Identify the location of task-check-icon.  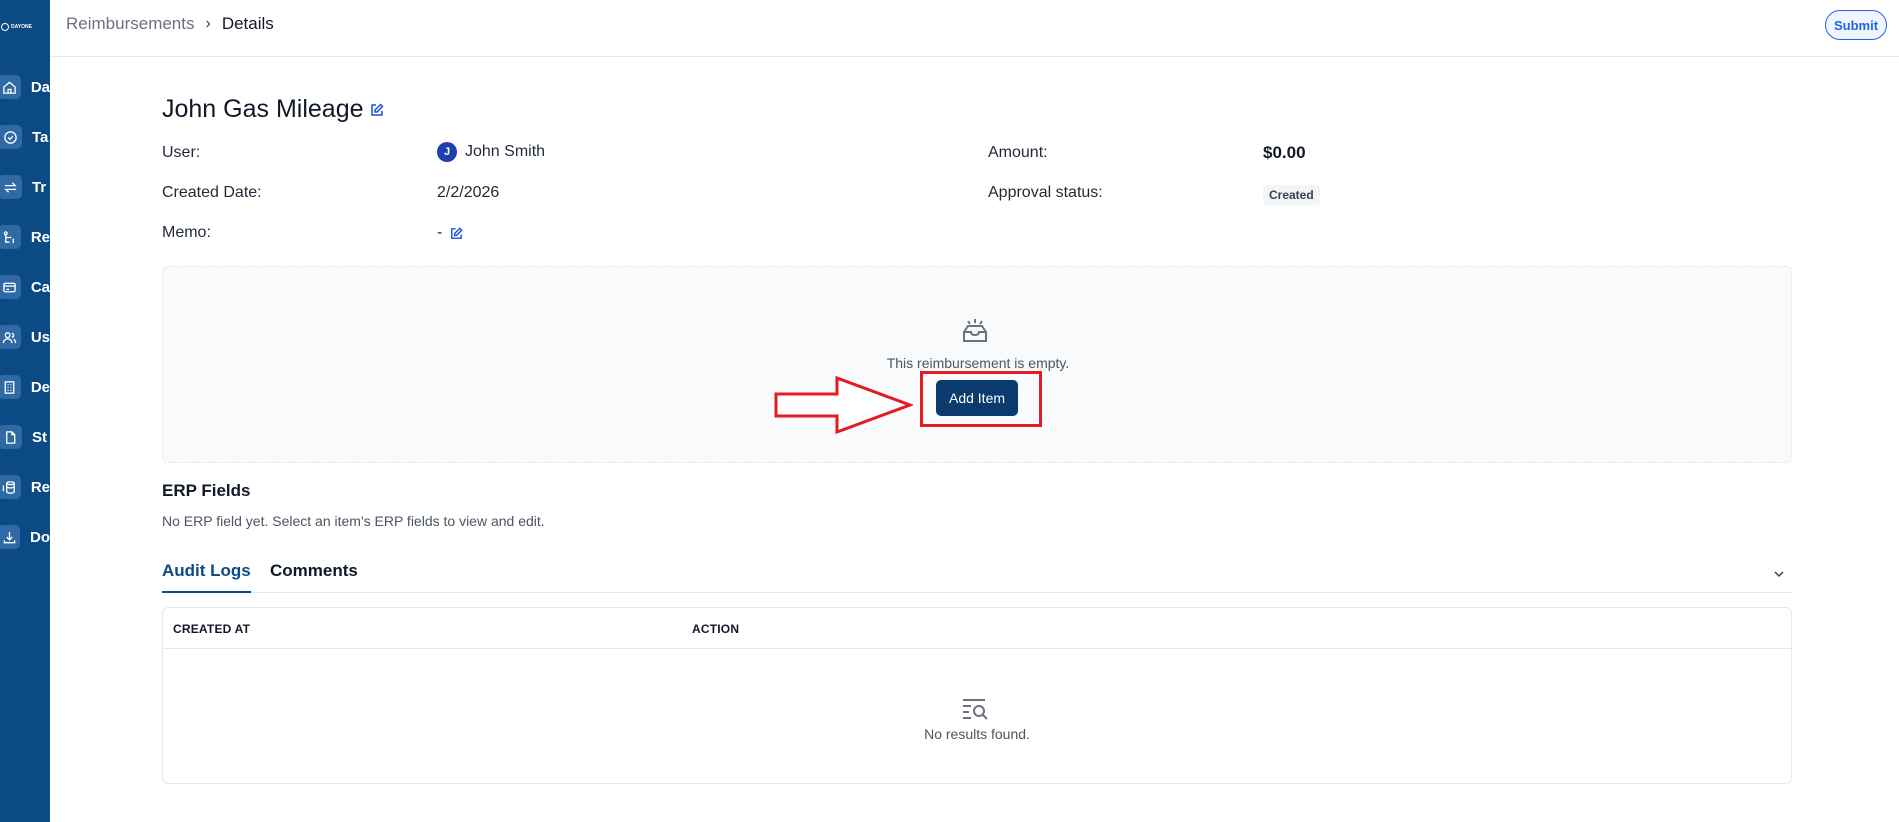
(11, 137).